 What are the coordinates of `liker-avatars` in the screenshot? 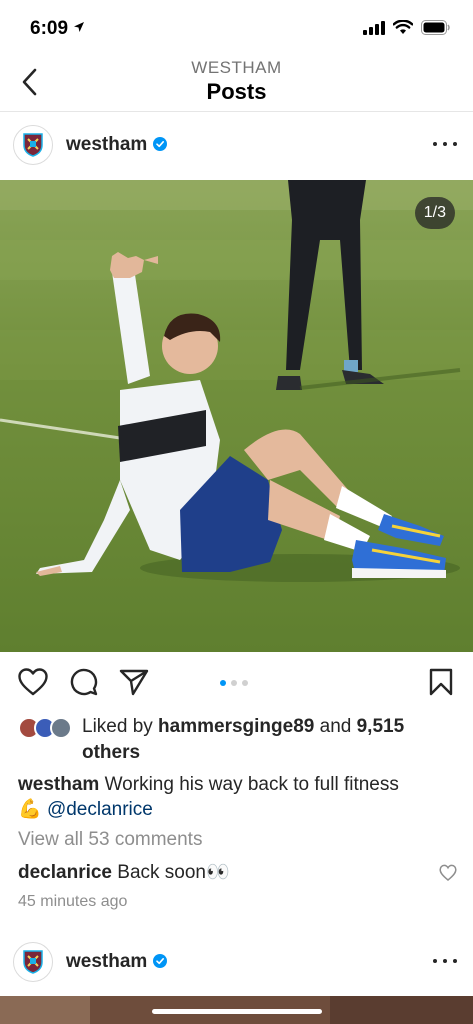 It's located at (47, 729).